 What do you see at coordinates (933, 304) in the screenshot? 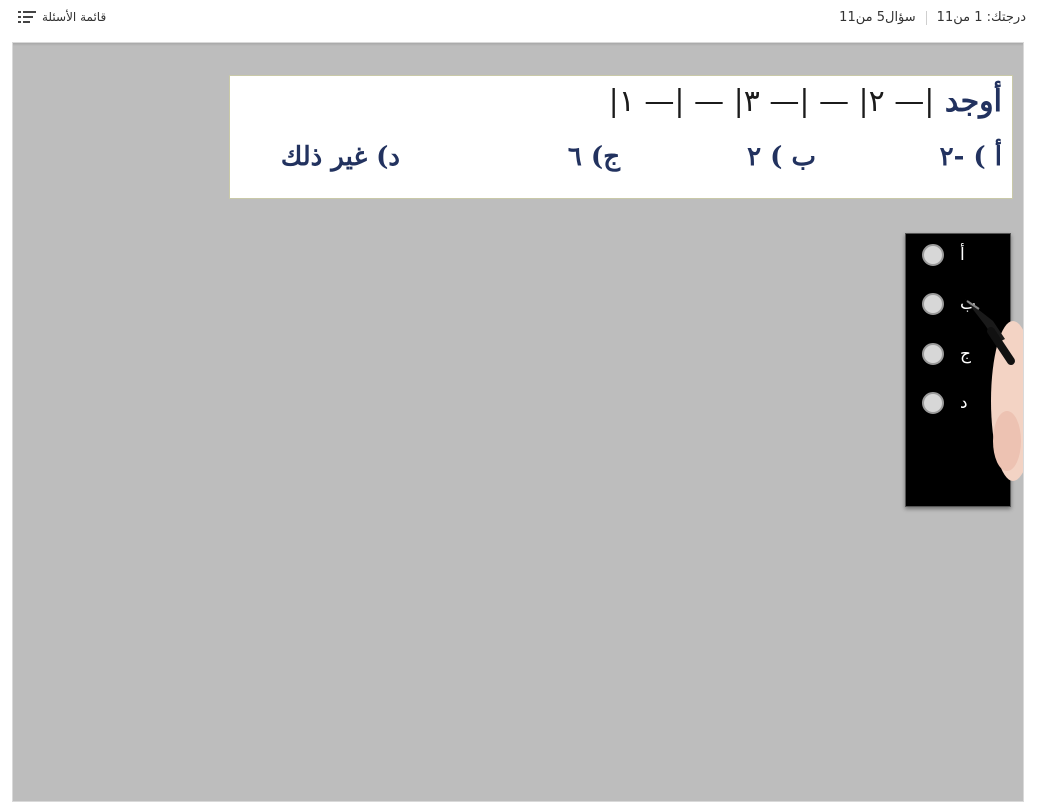
I see `radio-button-b` at bounding box center [933, 304].